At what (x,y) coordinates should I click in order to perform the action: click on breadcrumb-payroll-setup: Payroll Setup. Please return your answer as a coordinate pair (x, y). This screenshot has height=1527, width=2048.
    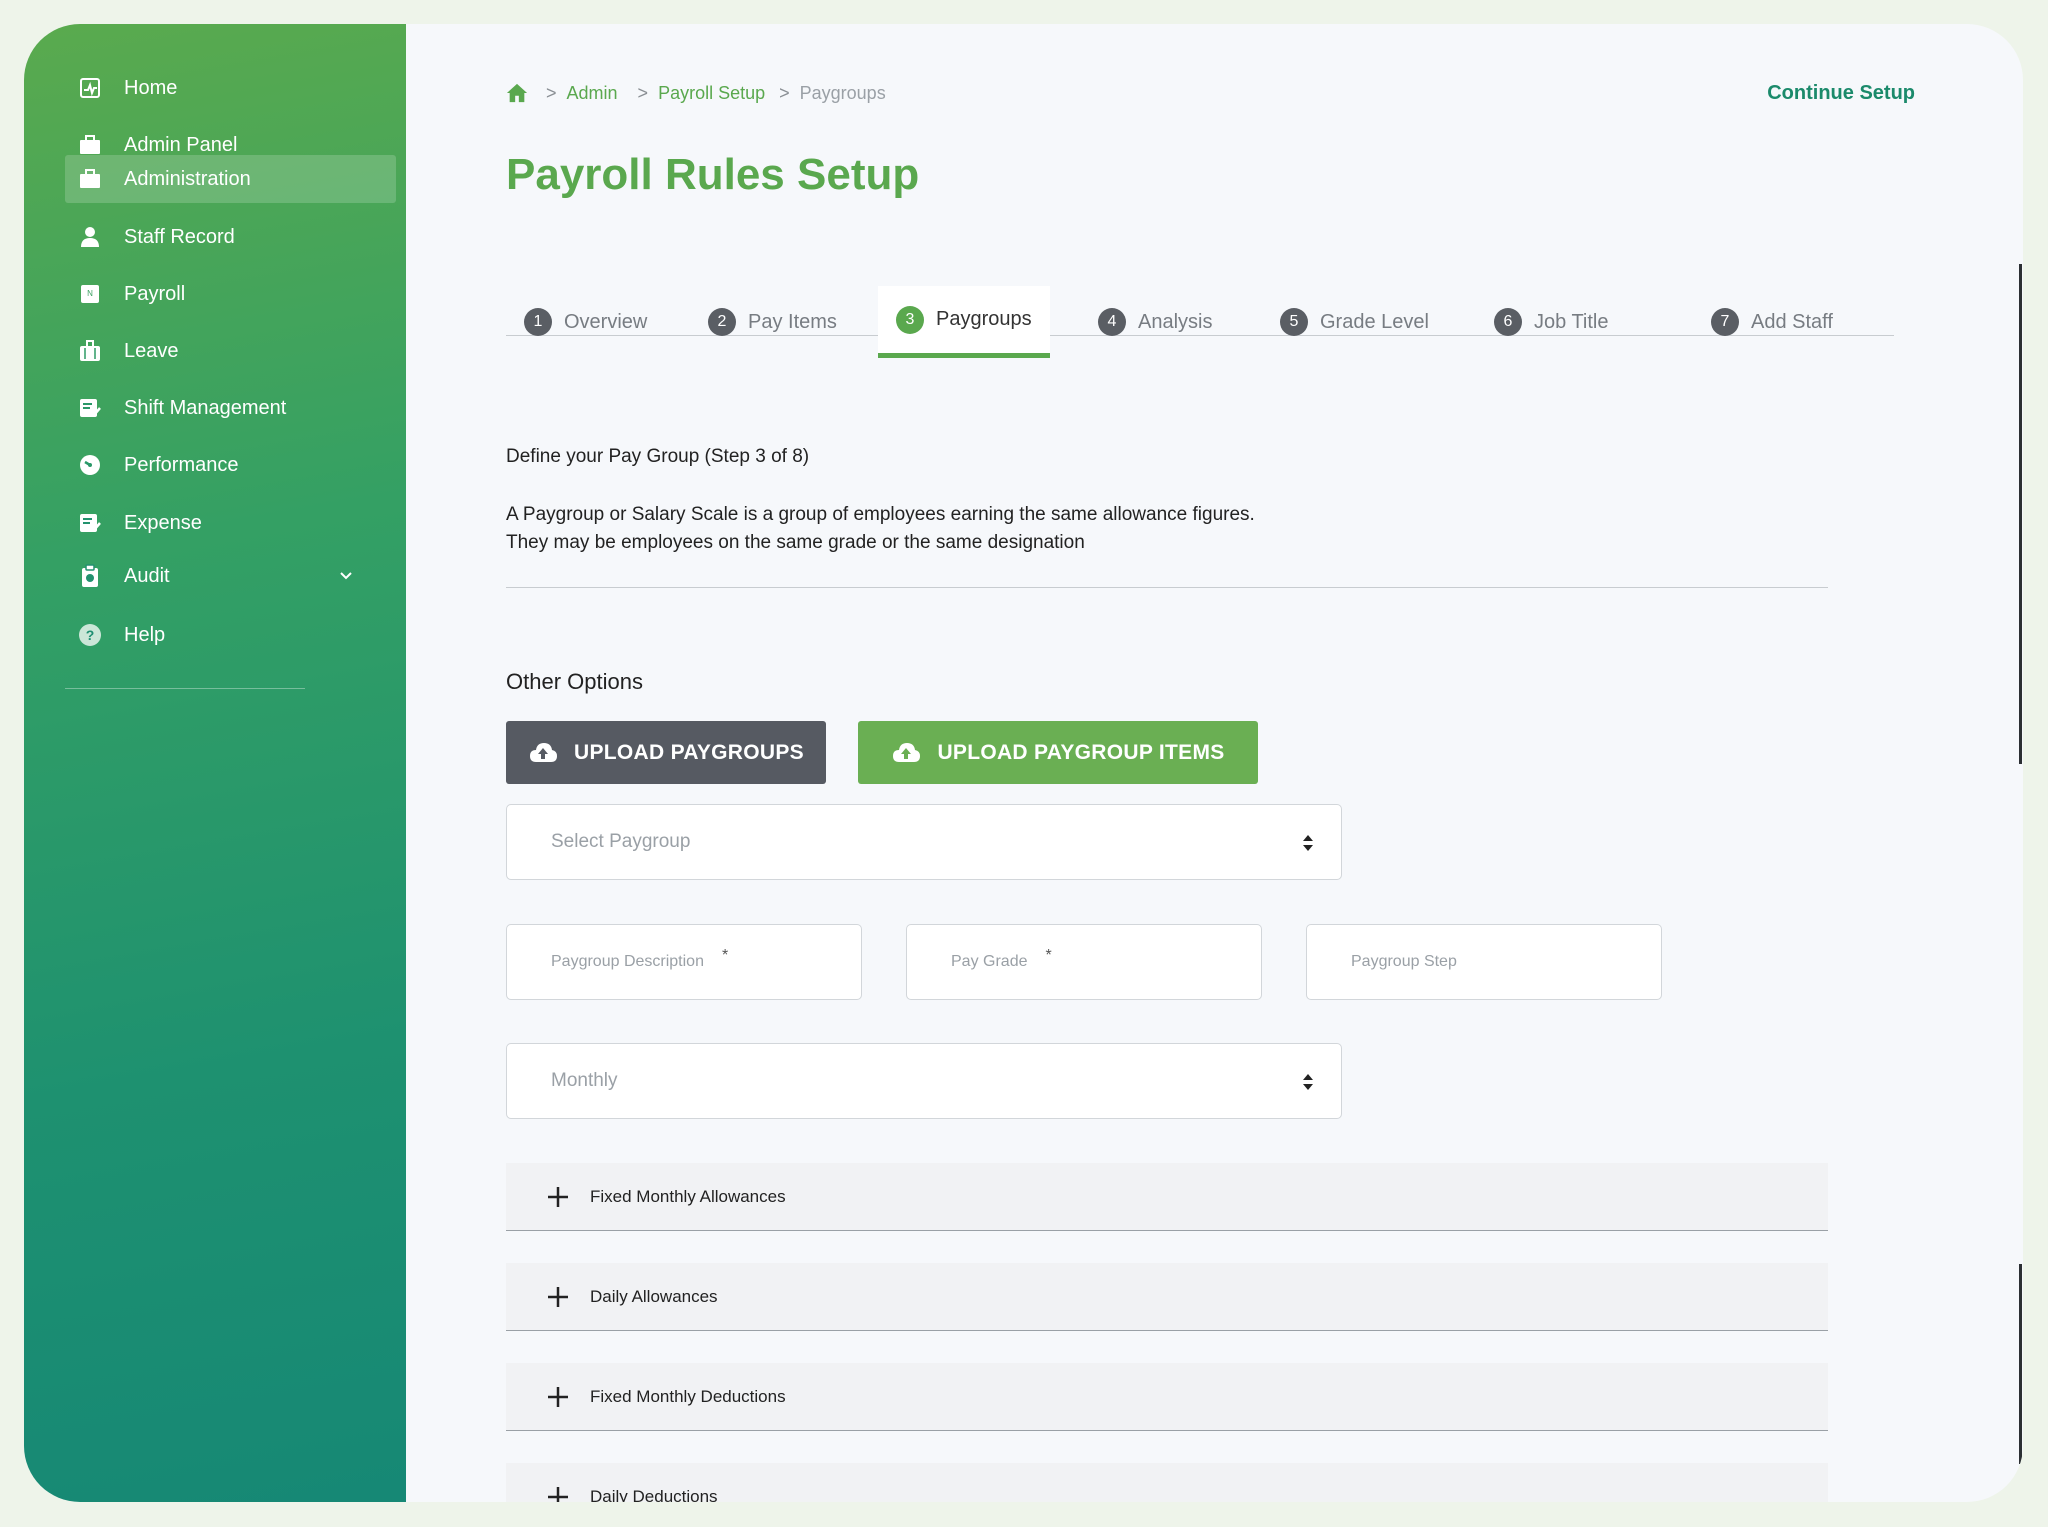
    Looking at the image, I should click on (711, 93).